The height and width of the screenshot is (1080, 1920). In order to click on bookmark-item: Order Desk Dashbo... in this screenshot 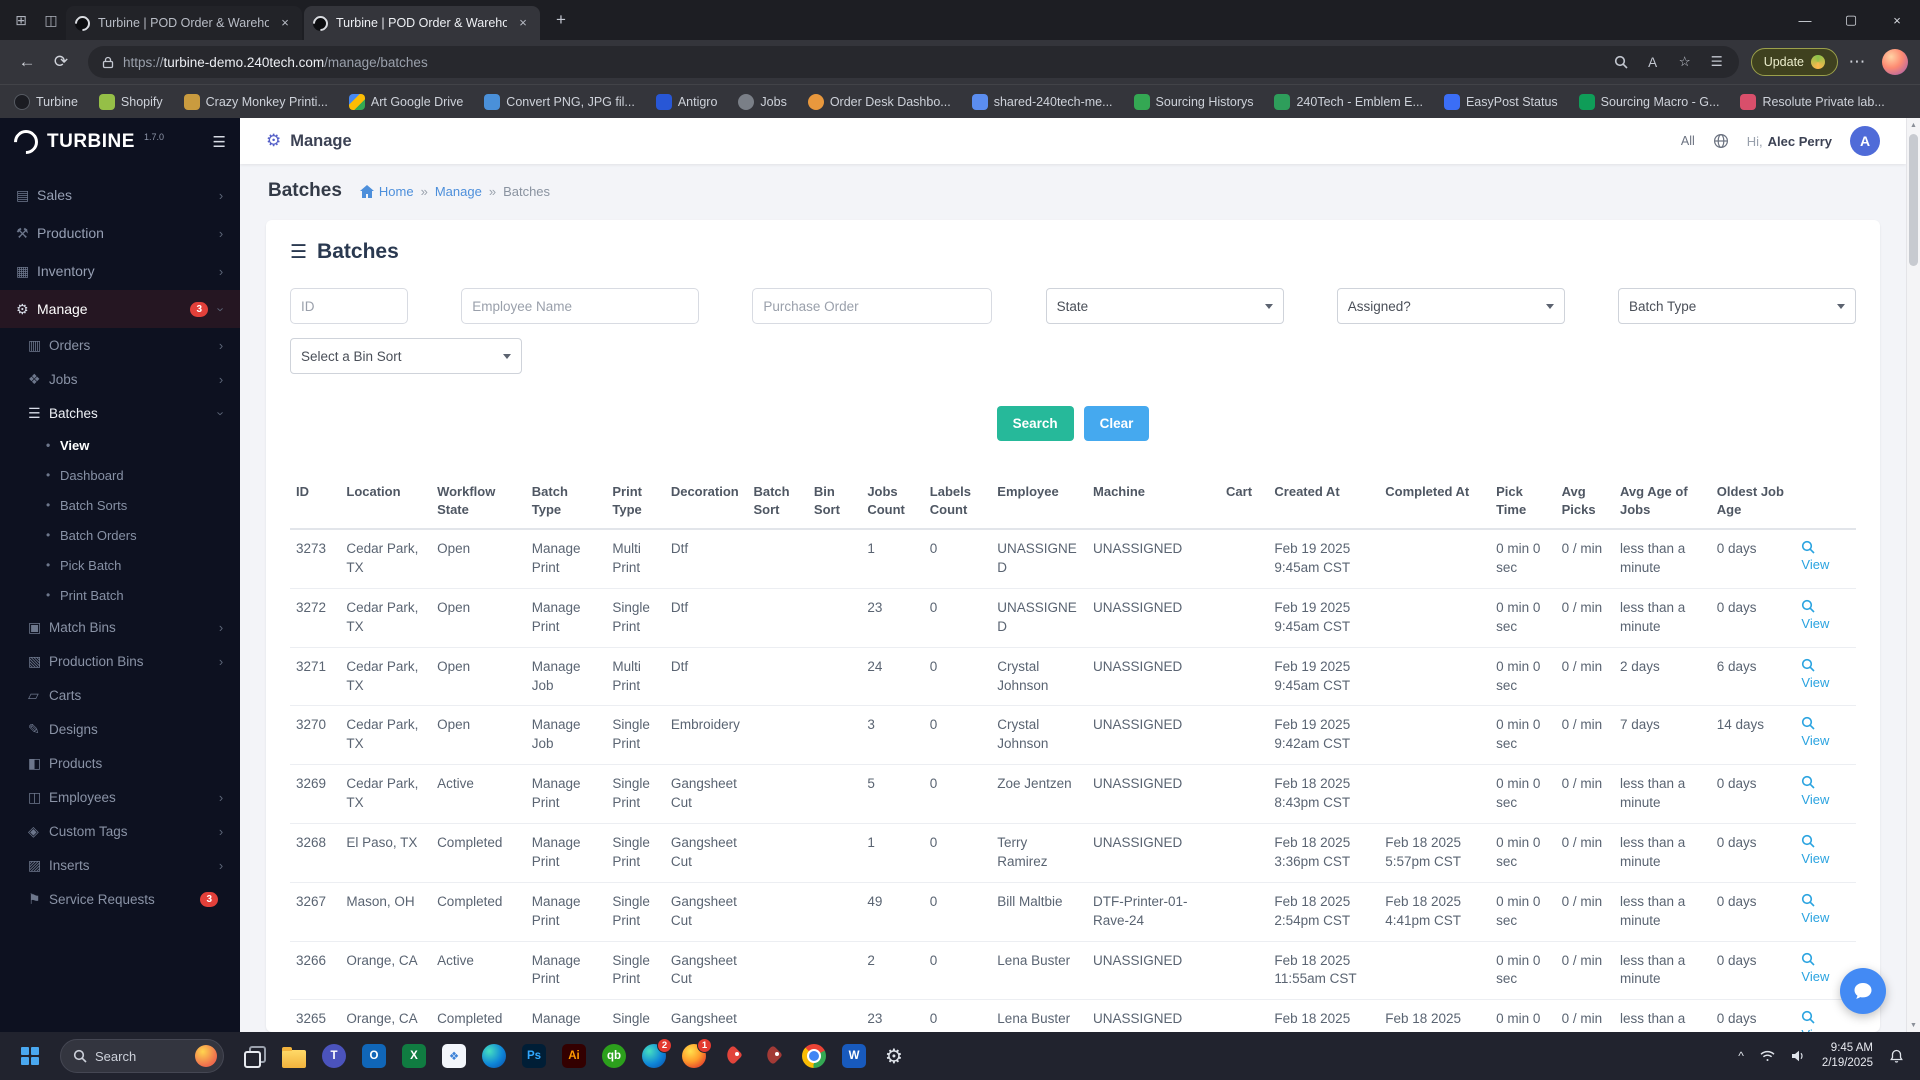, I will do `click(879, 101)`.